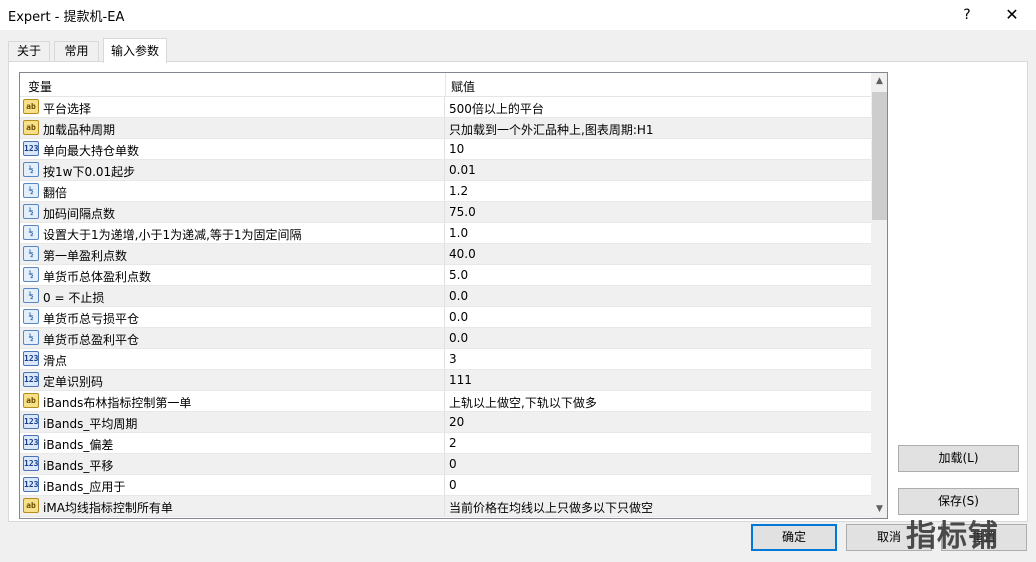  What do you see at coordinates (232, 212) in the screenshot?
I see `variable-cell: ½ 加码间隔点数` at bounding box center [232, 212].